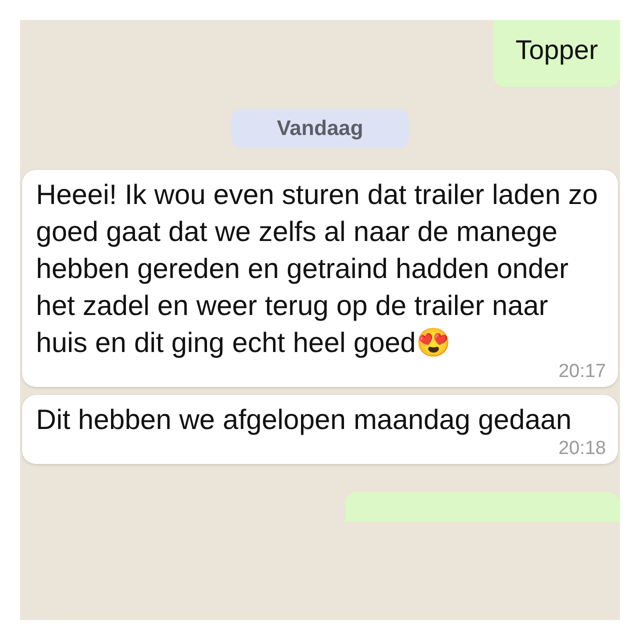 Image resolution: width=640 pixels, height=640 pixels. I want to click on message-time: 20:17, so click(582, 372).